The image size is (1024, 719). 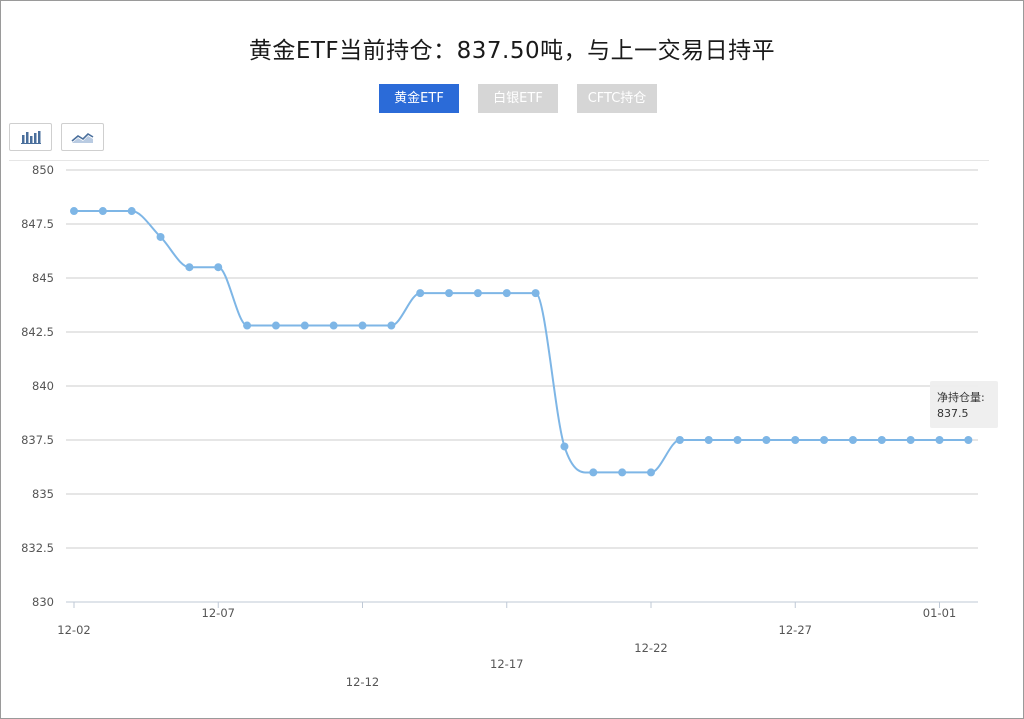 I want to click on data-tooltip: 净持仓量: 837.5, so click(x=964, y=404).